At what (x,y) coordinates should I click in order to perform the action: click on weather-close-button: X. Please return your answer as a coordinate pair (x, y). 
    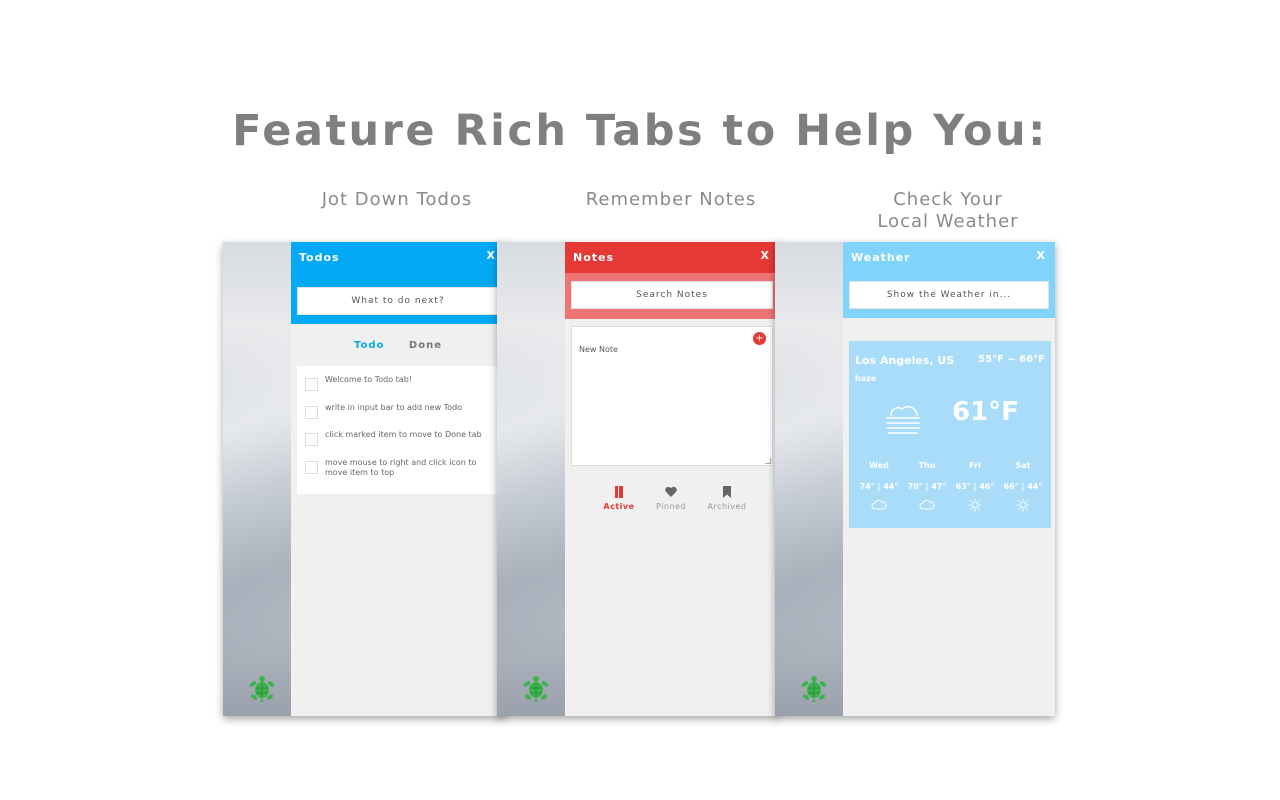
    Looking at the image, I should click on (1041, 255).